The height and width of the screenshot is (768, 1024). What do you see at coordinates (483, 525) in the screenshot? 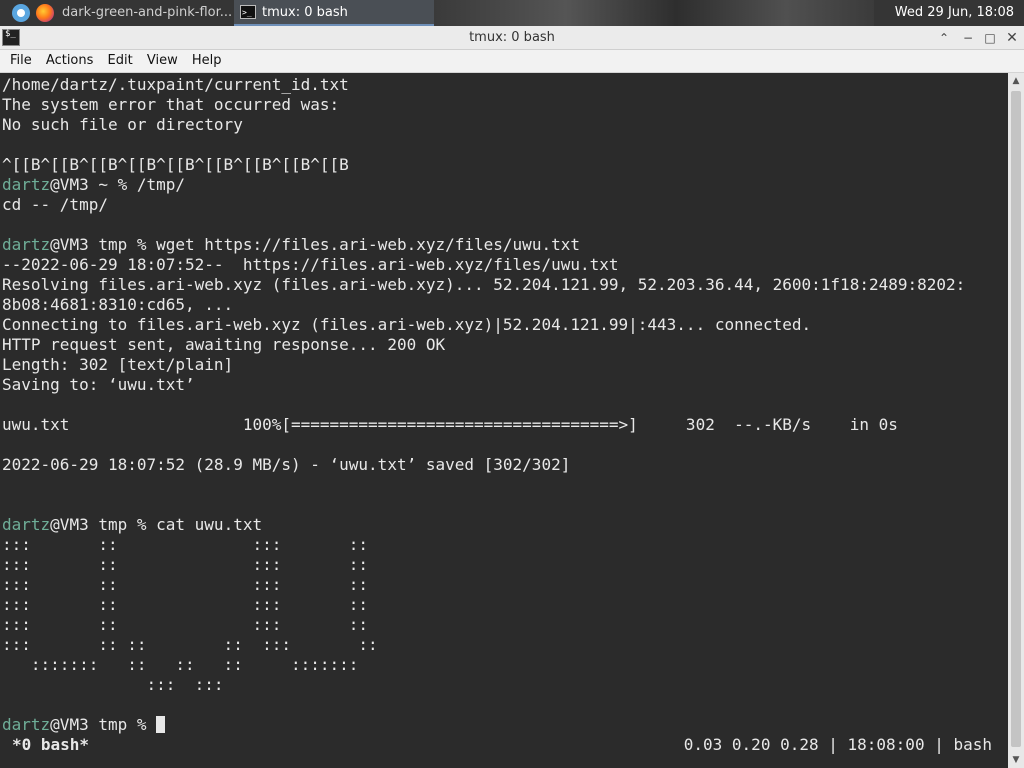
I see `terminal-line: dartz@VM3 tmp % cat uwu.txt` at bounding box center [483, 525].